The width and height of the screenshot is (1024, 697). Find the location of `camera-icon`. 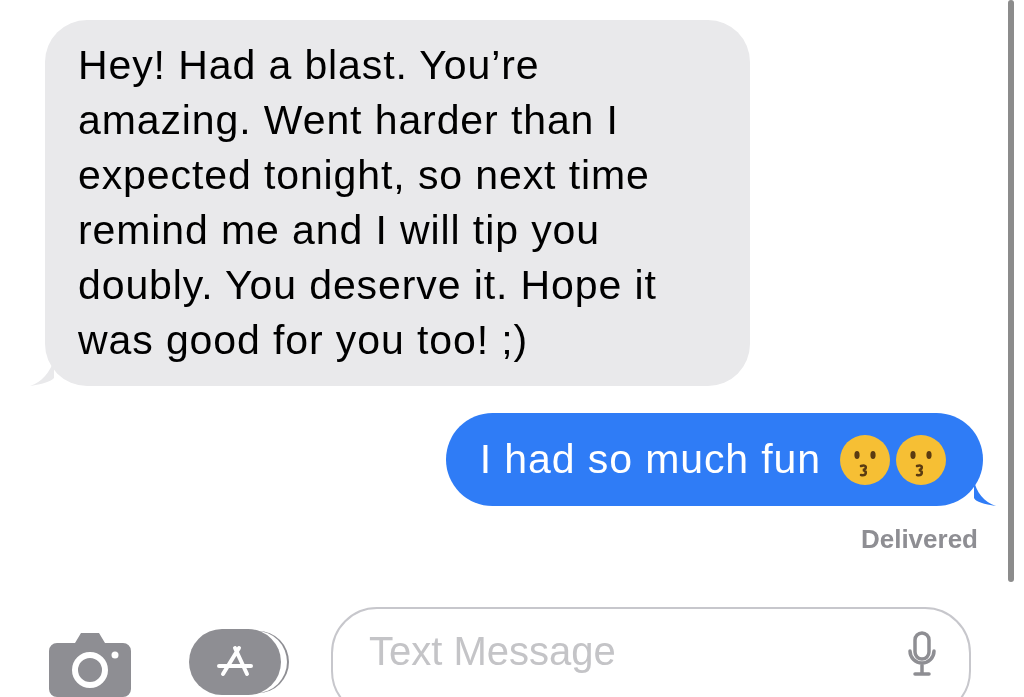

camera-icon is located at coordinates (90, 664).